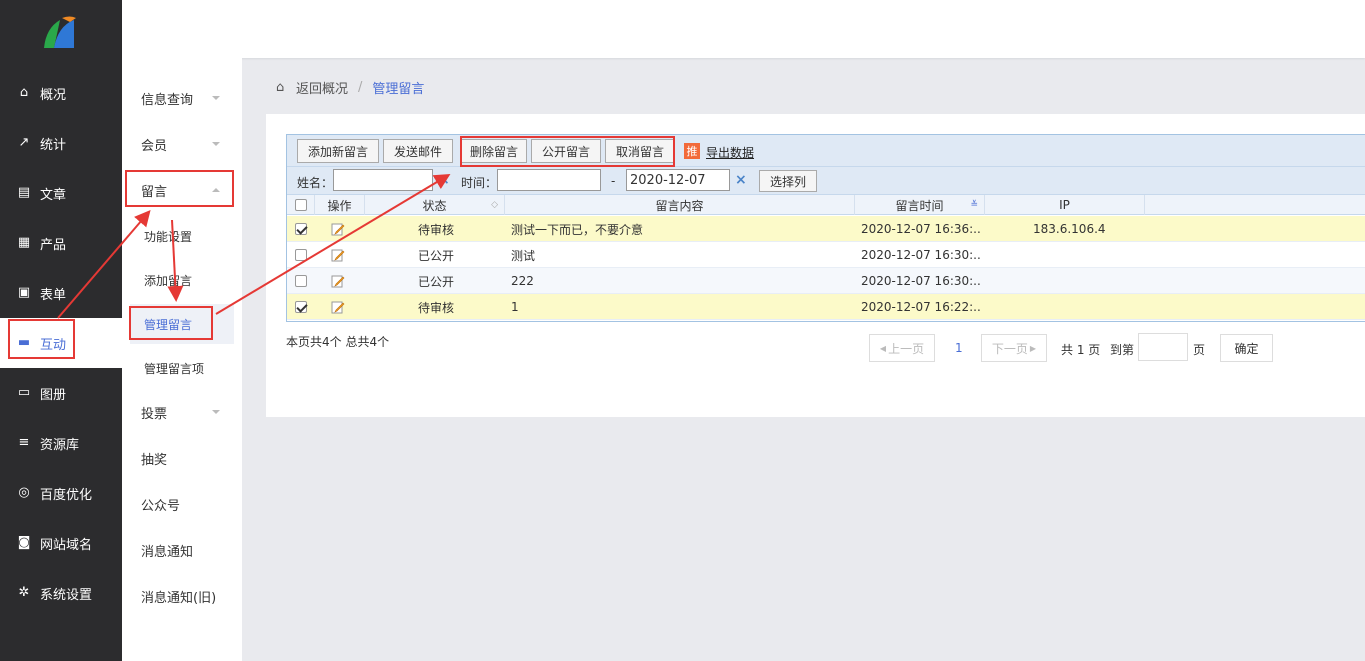 The height and width of the screenshot is (661, 1365). What do you see at coordinates (788, 181) in the screenshot?
I see `select-columns-button: 选择列` at bounding box center [788, 181].